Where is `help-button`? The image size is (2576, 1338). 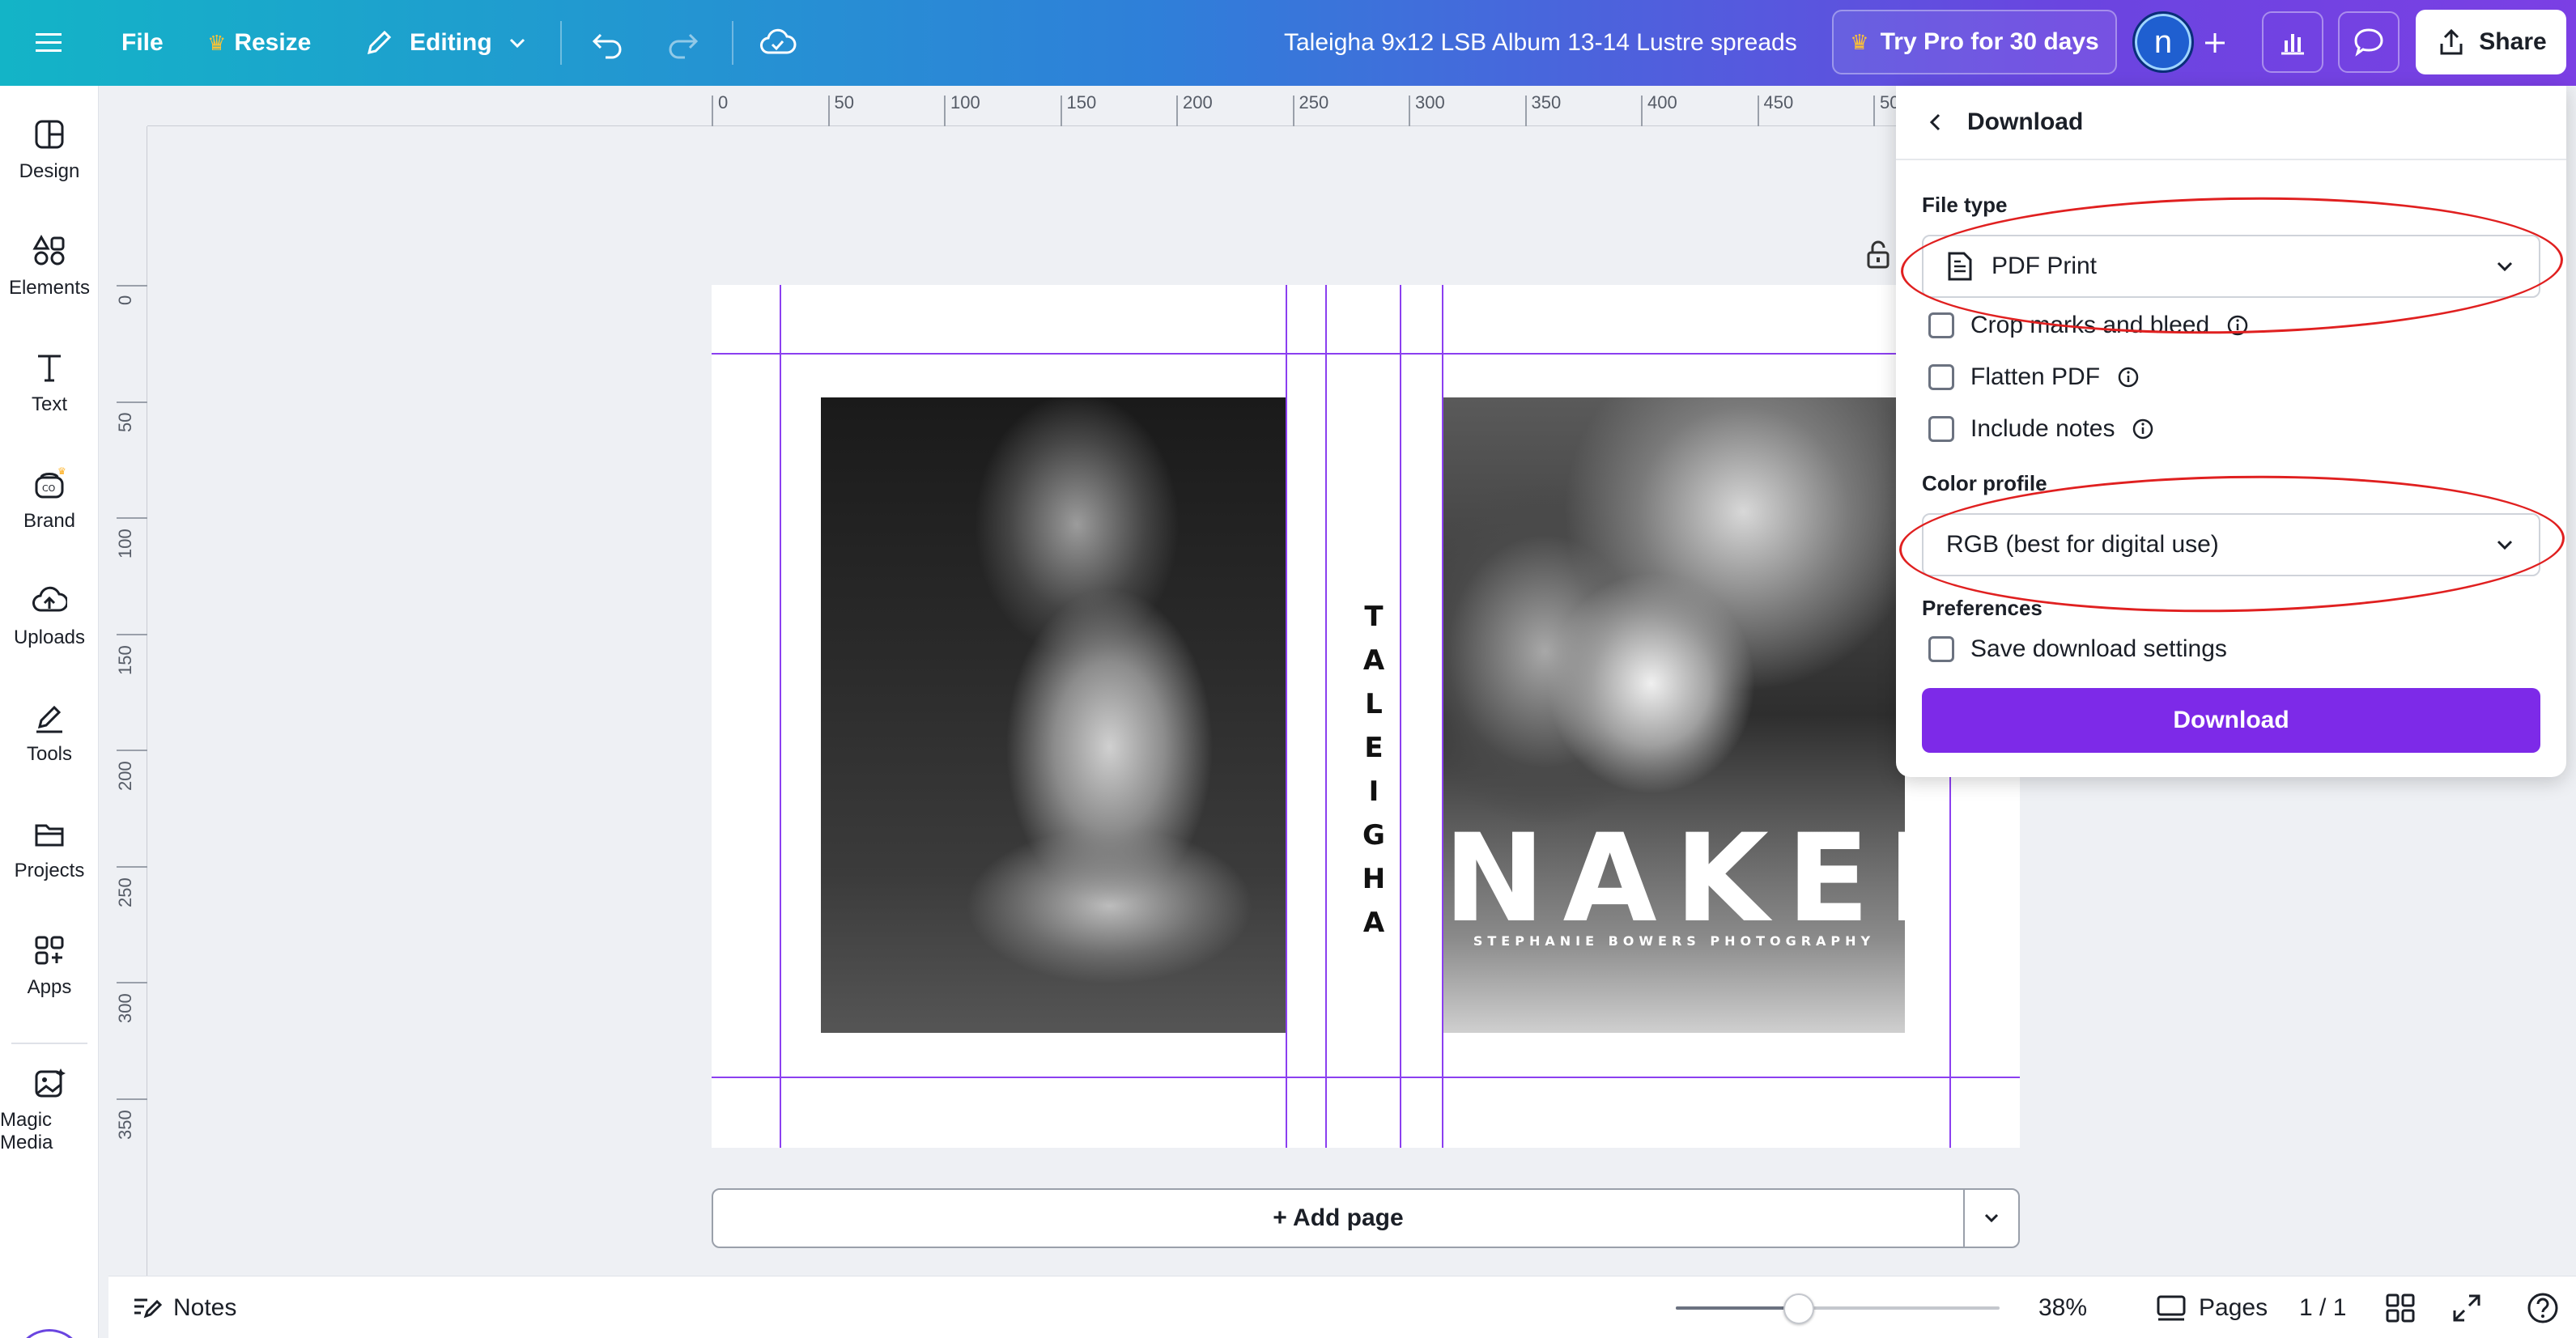 help-button is located at coordinates (2543, 1307).